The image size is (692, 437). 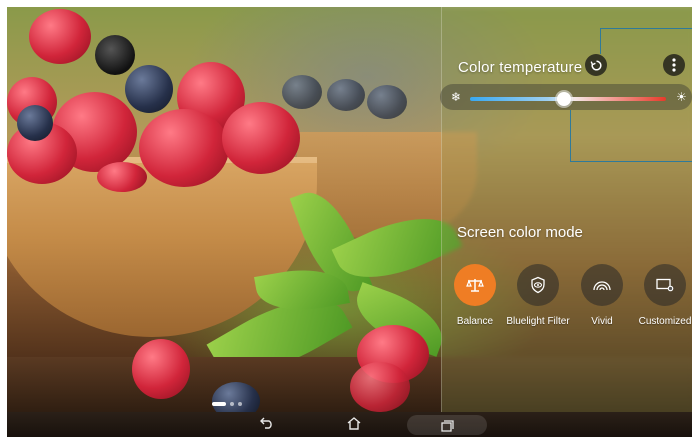 I want to click on sun-icon: ☀, so click(x=681, y=97).